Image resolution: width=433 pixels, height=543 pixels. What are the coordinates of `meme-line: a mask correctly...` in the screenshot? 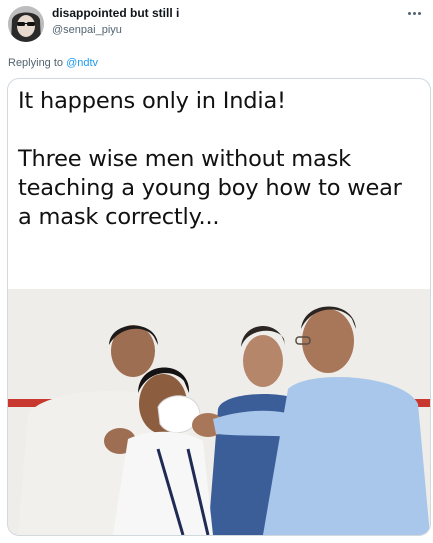 It's located at (119, 217).